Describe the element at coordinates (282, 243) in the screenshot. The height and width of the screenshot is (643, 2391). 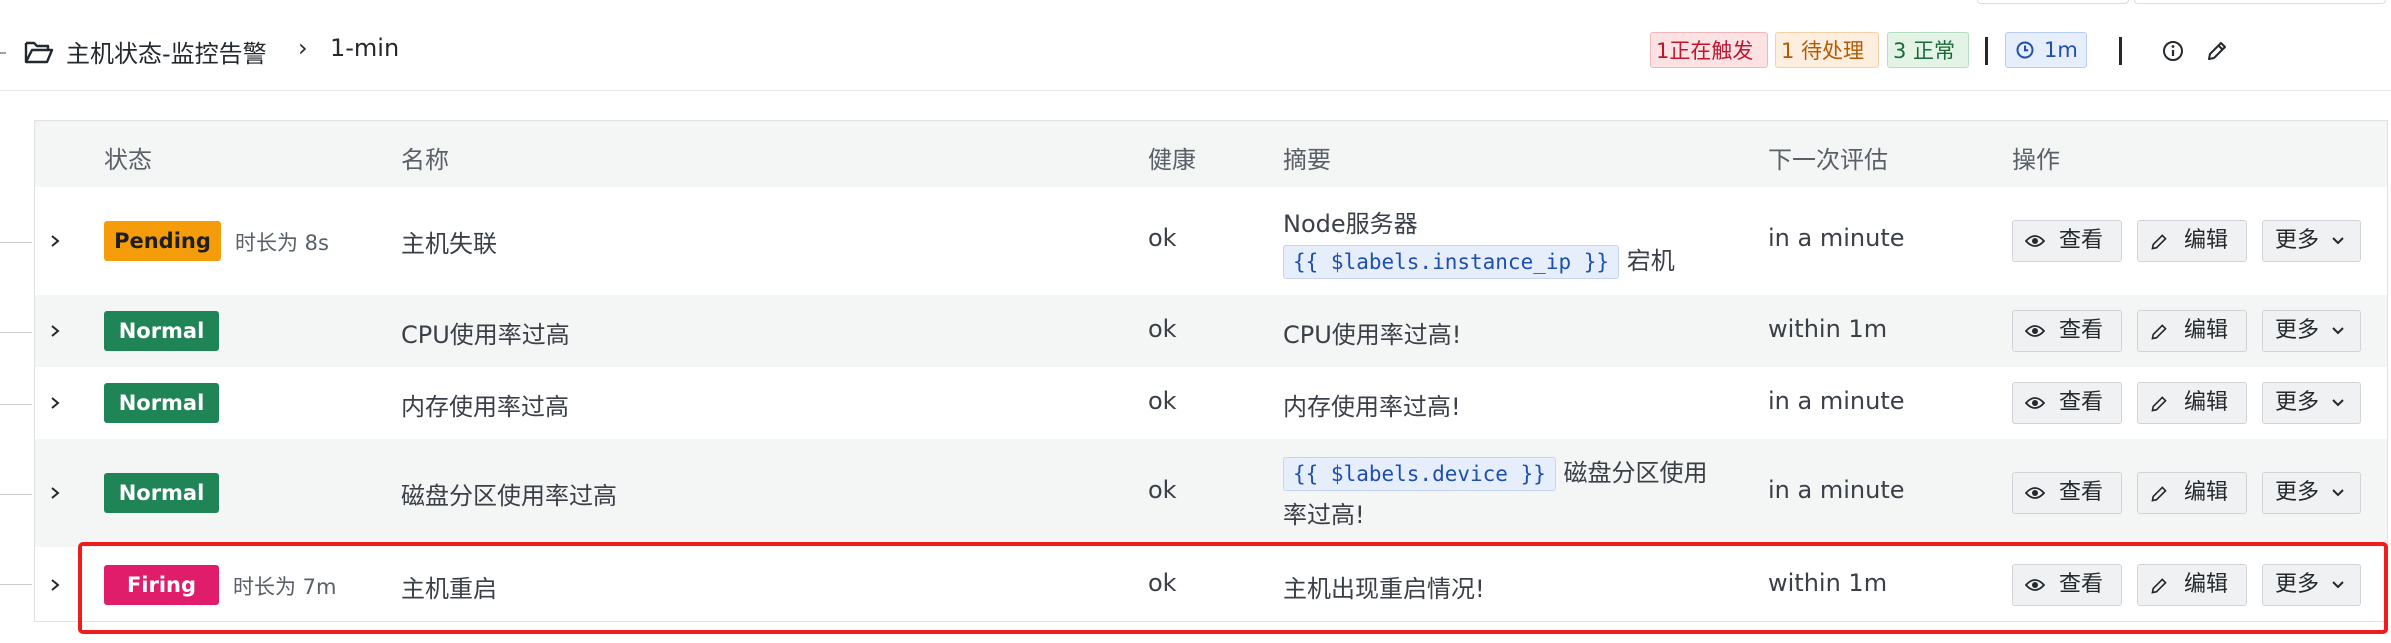
I see `state-duration: 时长为 8s` at that location.